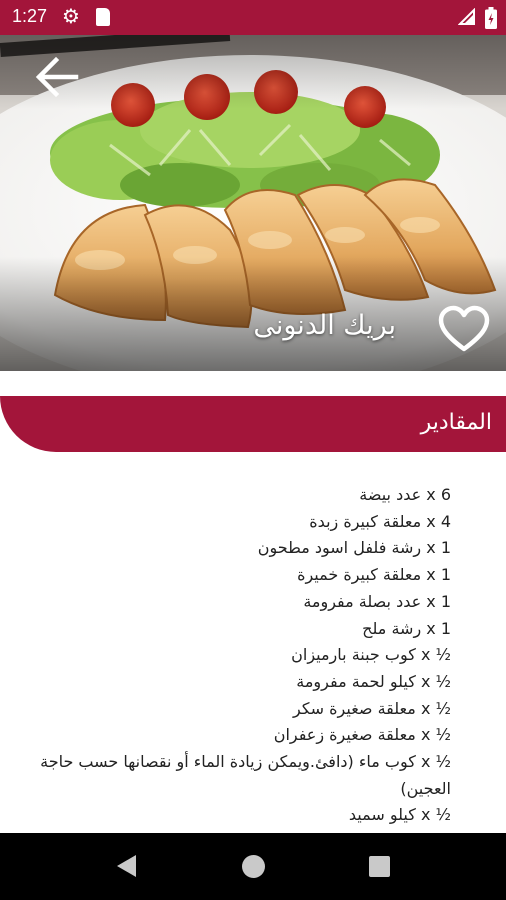  What do you see at coordinates (406, 628) in the screenshot?
I see `ingredient-item: 1 x رشة ملح` at bounding box center [406, 628].